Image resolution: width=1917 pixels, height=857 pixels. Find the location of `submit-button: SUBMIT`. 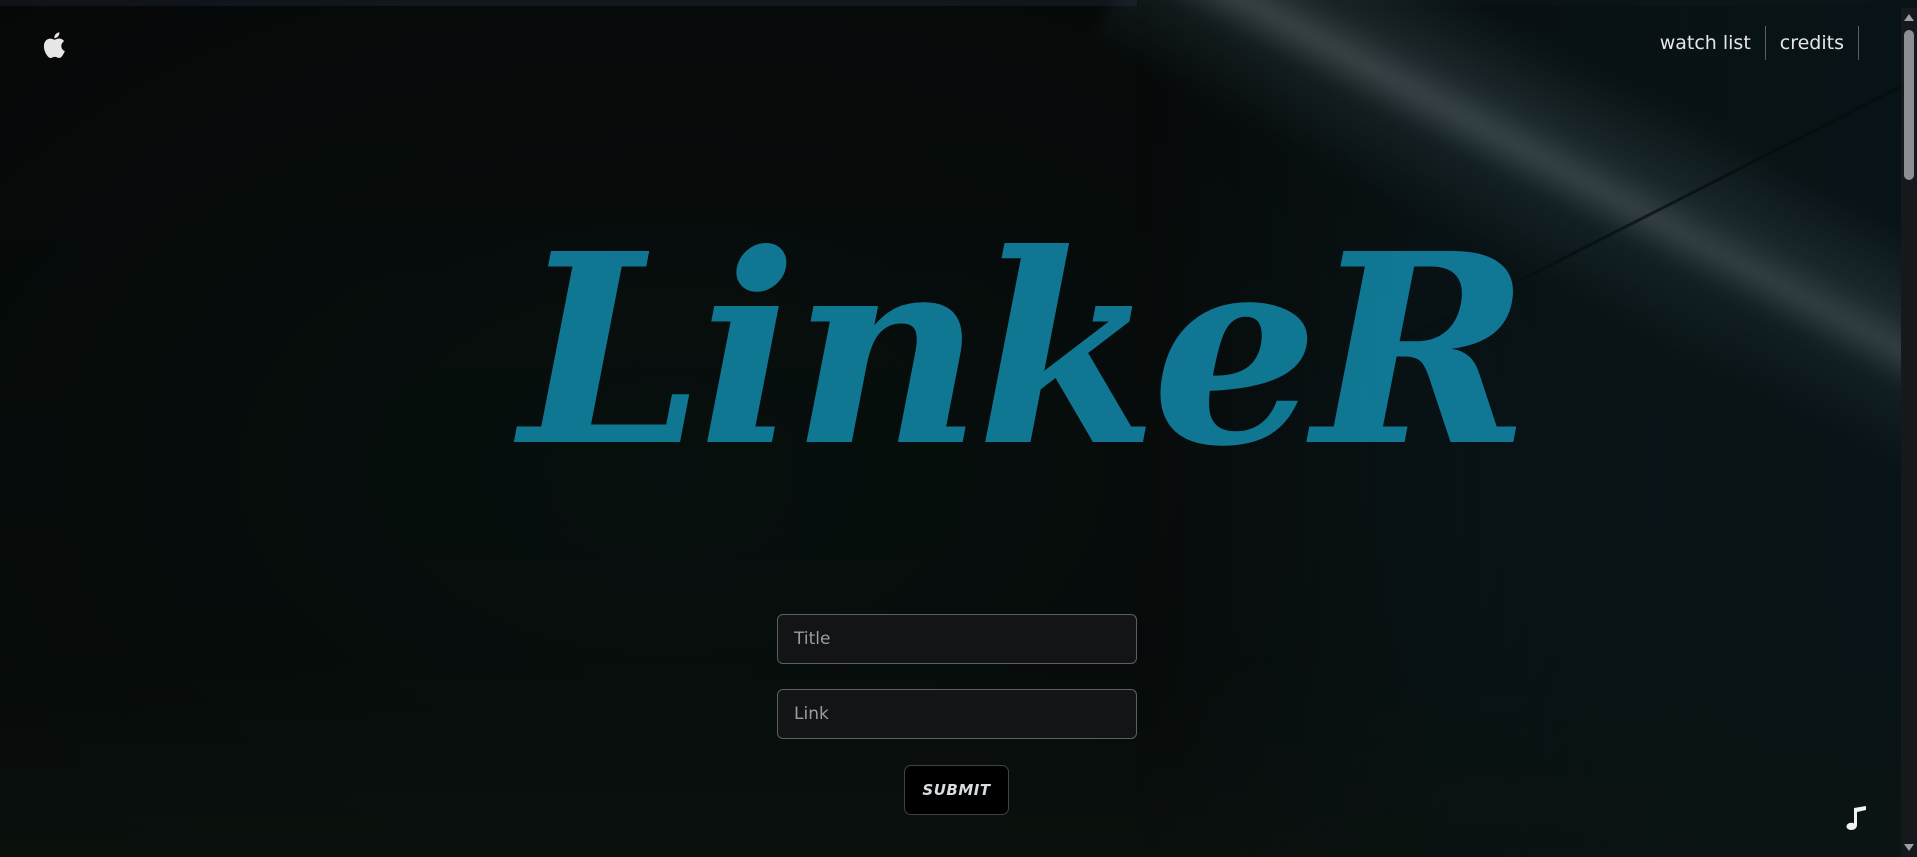

submit-button: SUBMIT is located at coordinates (956, 790).